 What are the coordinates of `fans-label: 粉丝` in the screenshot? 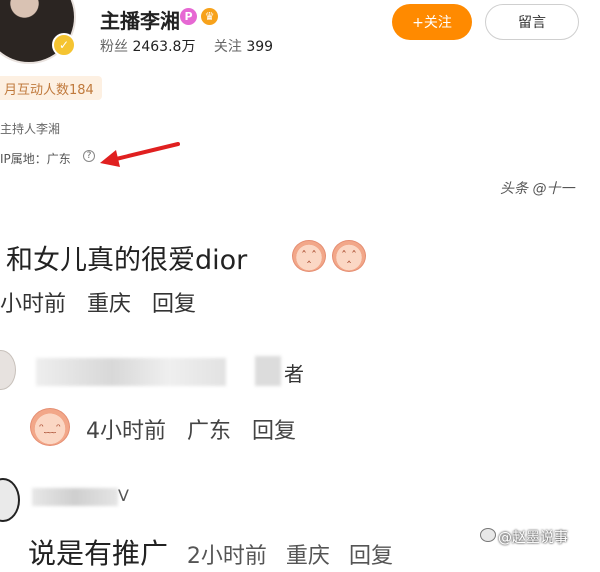 It's located at (114, 47).